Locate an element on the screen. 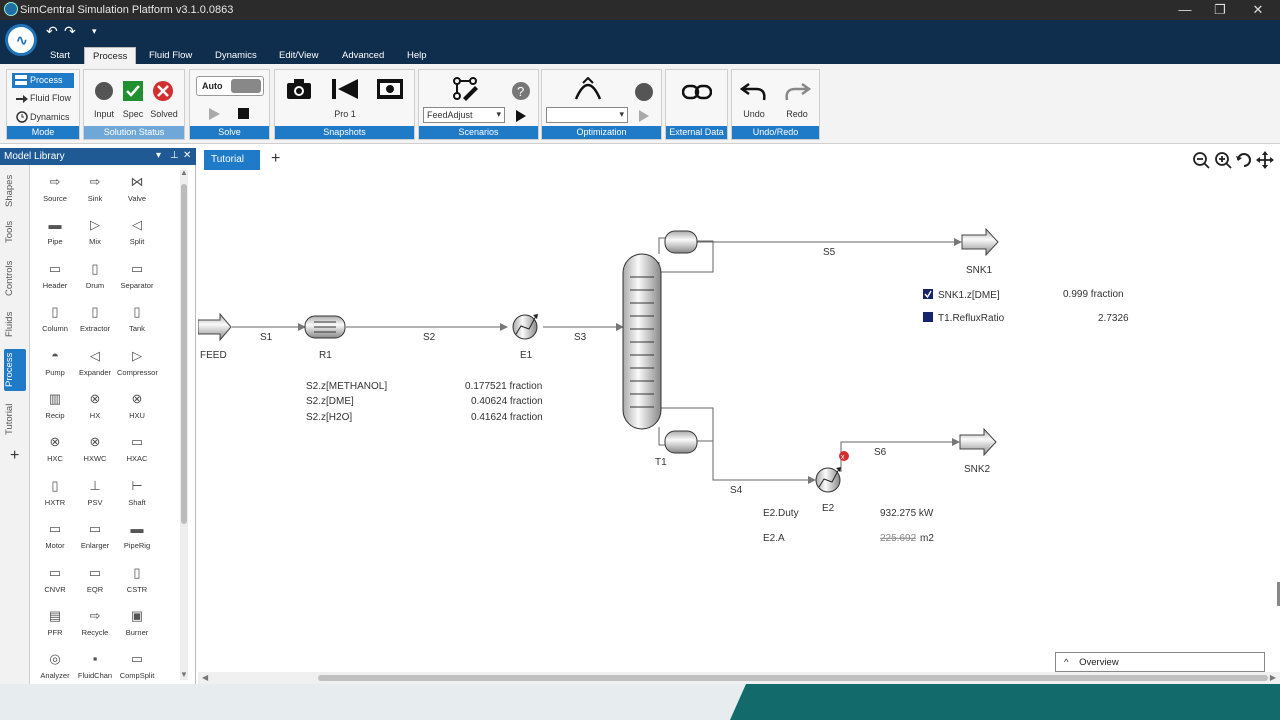  solved-error-icon is located at coordinates (163, 91).